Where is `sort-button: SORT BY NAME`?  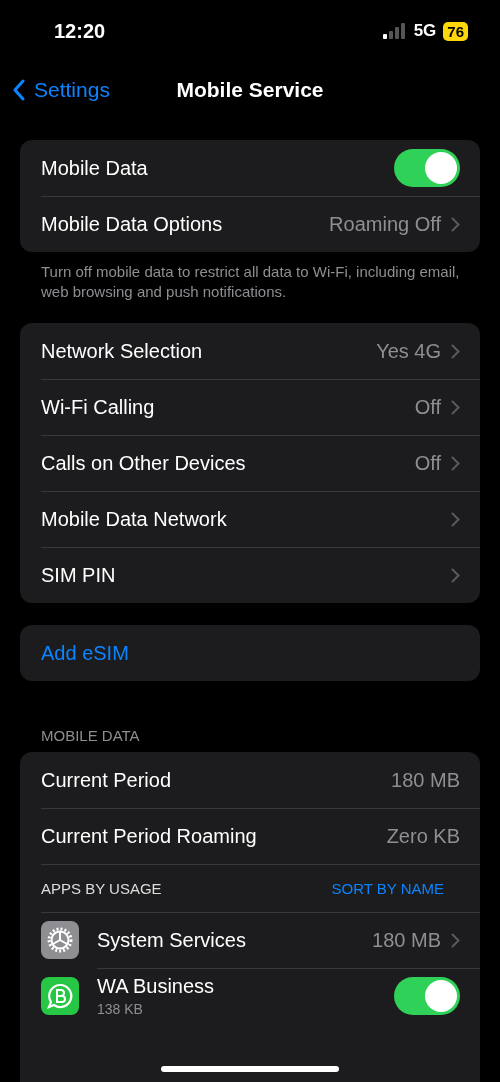 sort-button: SORT BY NAME is located at coordinates (395, 888).